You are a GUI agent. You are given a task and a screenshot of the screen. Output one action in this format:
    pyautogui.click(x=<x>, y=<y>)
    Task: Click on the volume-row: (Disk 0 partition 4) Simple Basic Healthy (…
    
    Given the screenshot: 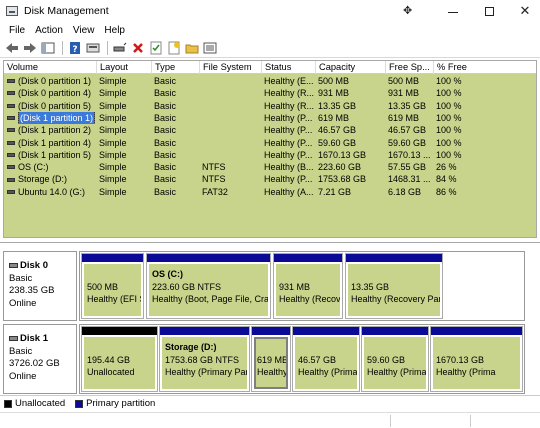 What is the action you would take?
    pyautogui.click(x=270, y=93)
    